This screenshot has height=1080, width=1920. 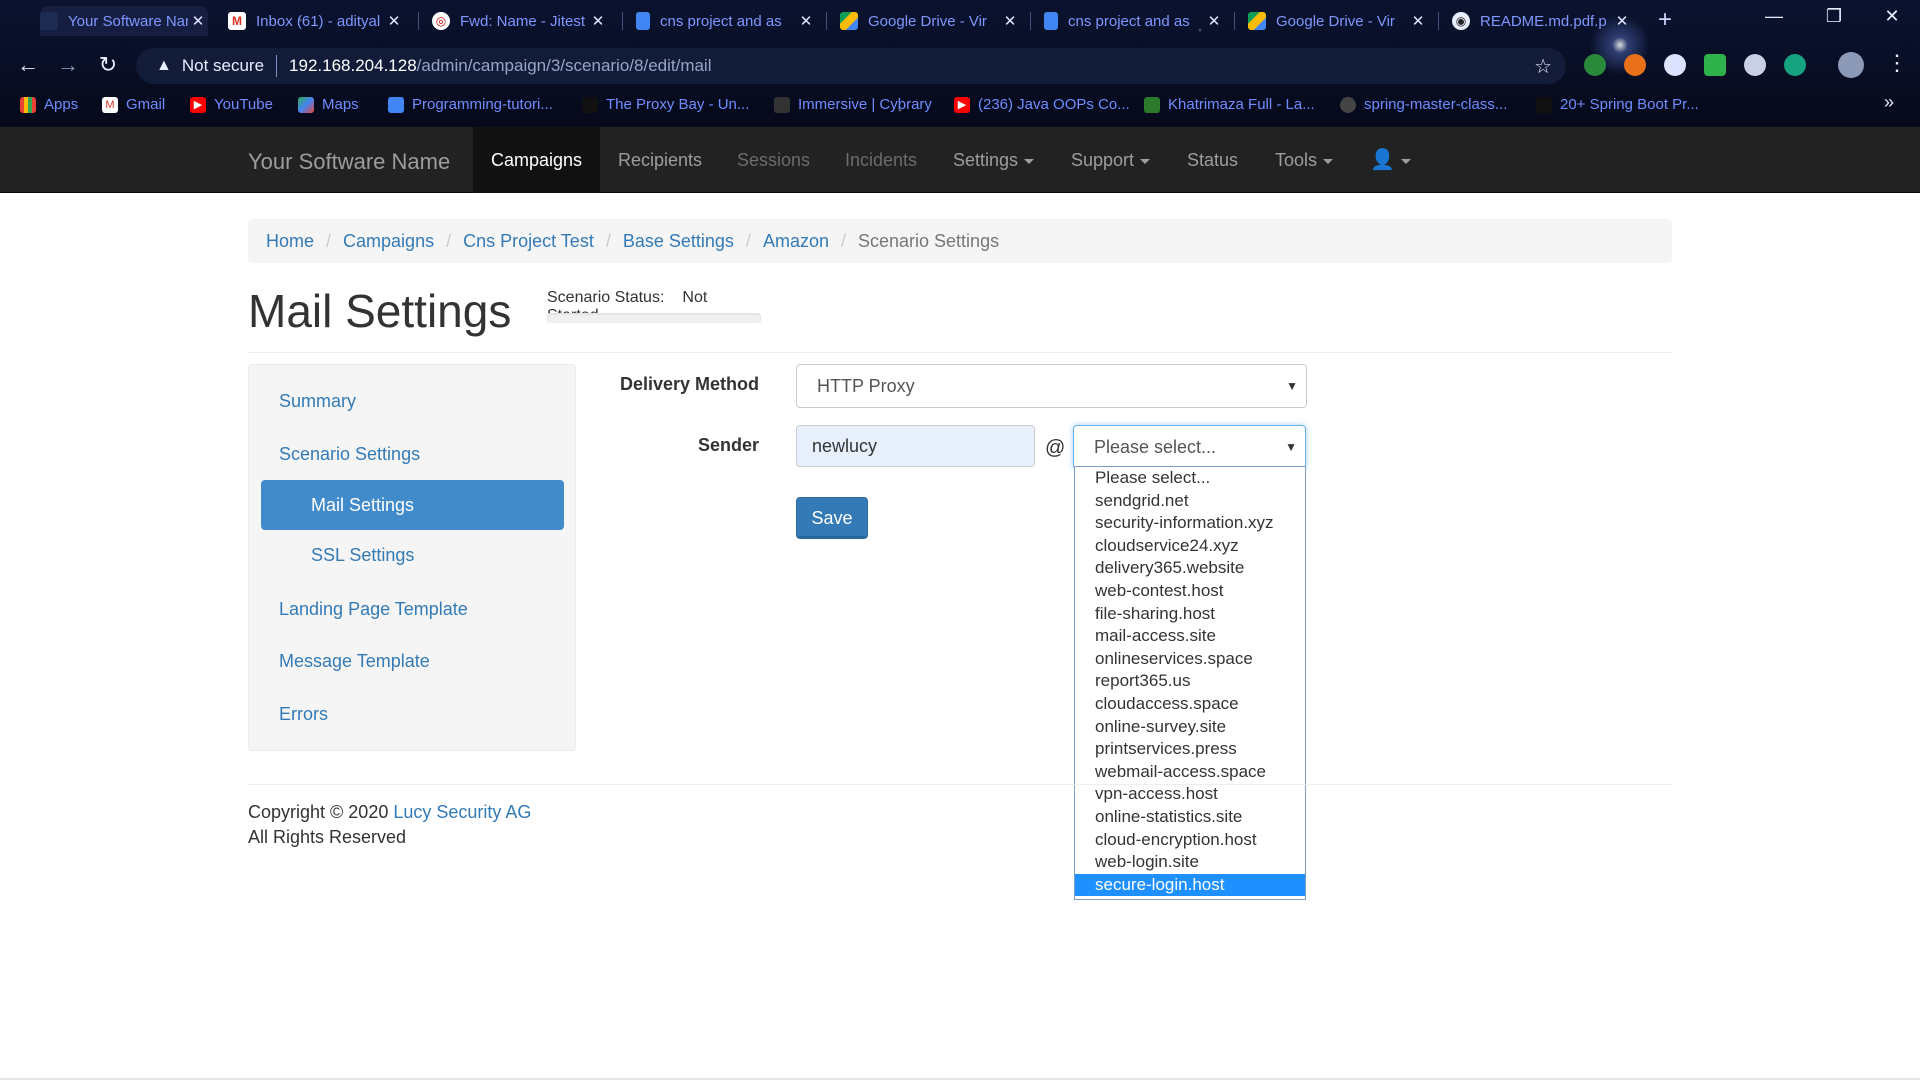 What do you see at coordinates (1190, 862) in the screenshot?
I see `dropdown-option: web-login.site` at bounding box center [1190, 862].